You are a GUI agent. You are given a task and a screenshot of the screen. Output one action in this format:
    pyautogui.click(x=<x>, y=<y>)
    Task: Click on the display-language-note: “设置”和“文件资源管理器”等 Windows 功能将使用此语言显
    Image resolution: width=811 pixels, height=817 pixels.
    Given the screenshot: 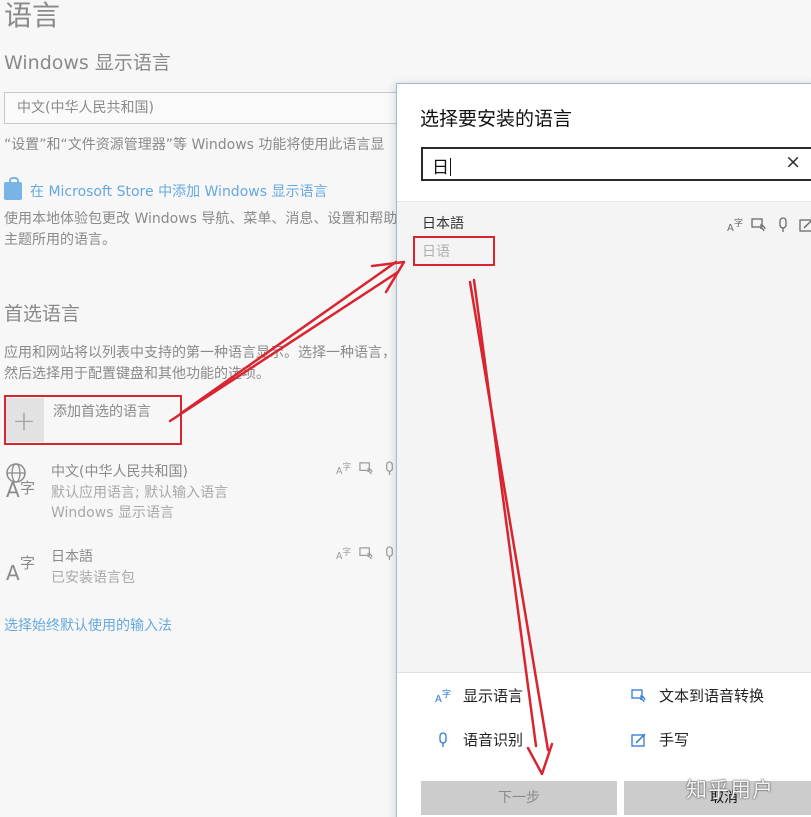 What is the action you would take?
    pyautogui.click(x=194, y=145)
    